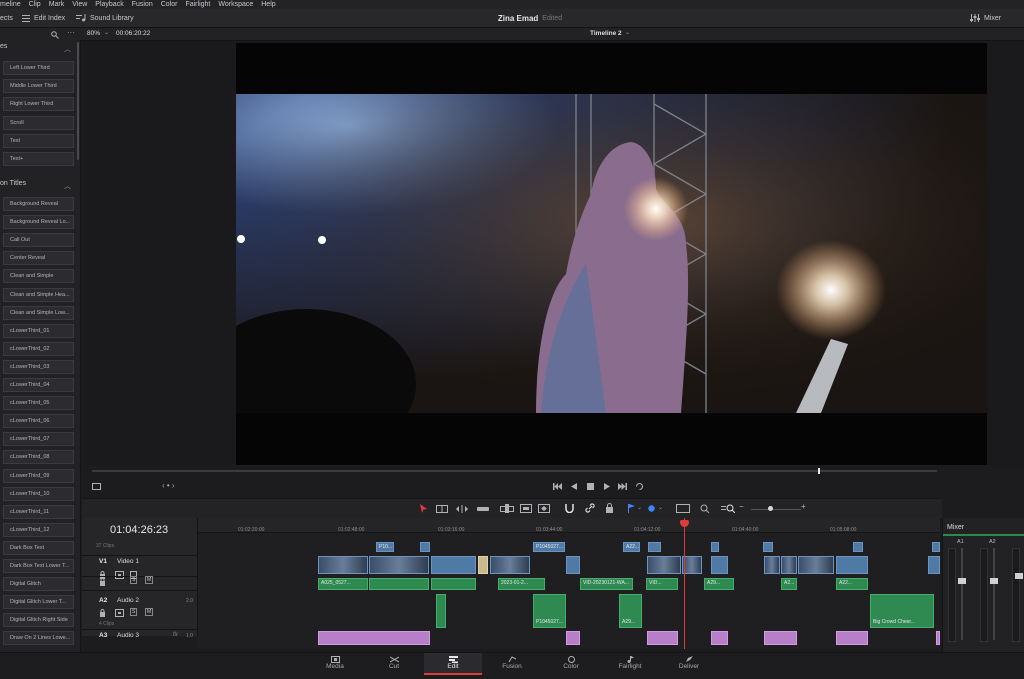 Image resolution: width=1024 pixels, height=679 pixels. I want to click on jog-icon: ‹ • ›, so click(168, 485).